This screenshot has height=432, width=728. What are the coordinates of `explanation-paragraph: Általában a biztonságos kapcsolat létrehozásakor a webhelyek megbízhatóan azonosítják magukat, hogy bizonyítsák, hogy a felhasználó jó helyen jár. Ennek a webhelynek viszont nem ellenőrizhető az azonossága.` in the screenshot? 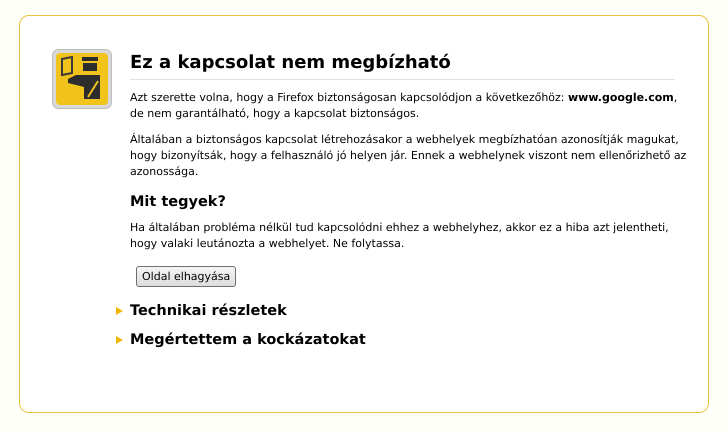 It's located at (409, 156).